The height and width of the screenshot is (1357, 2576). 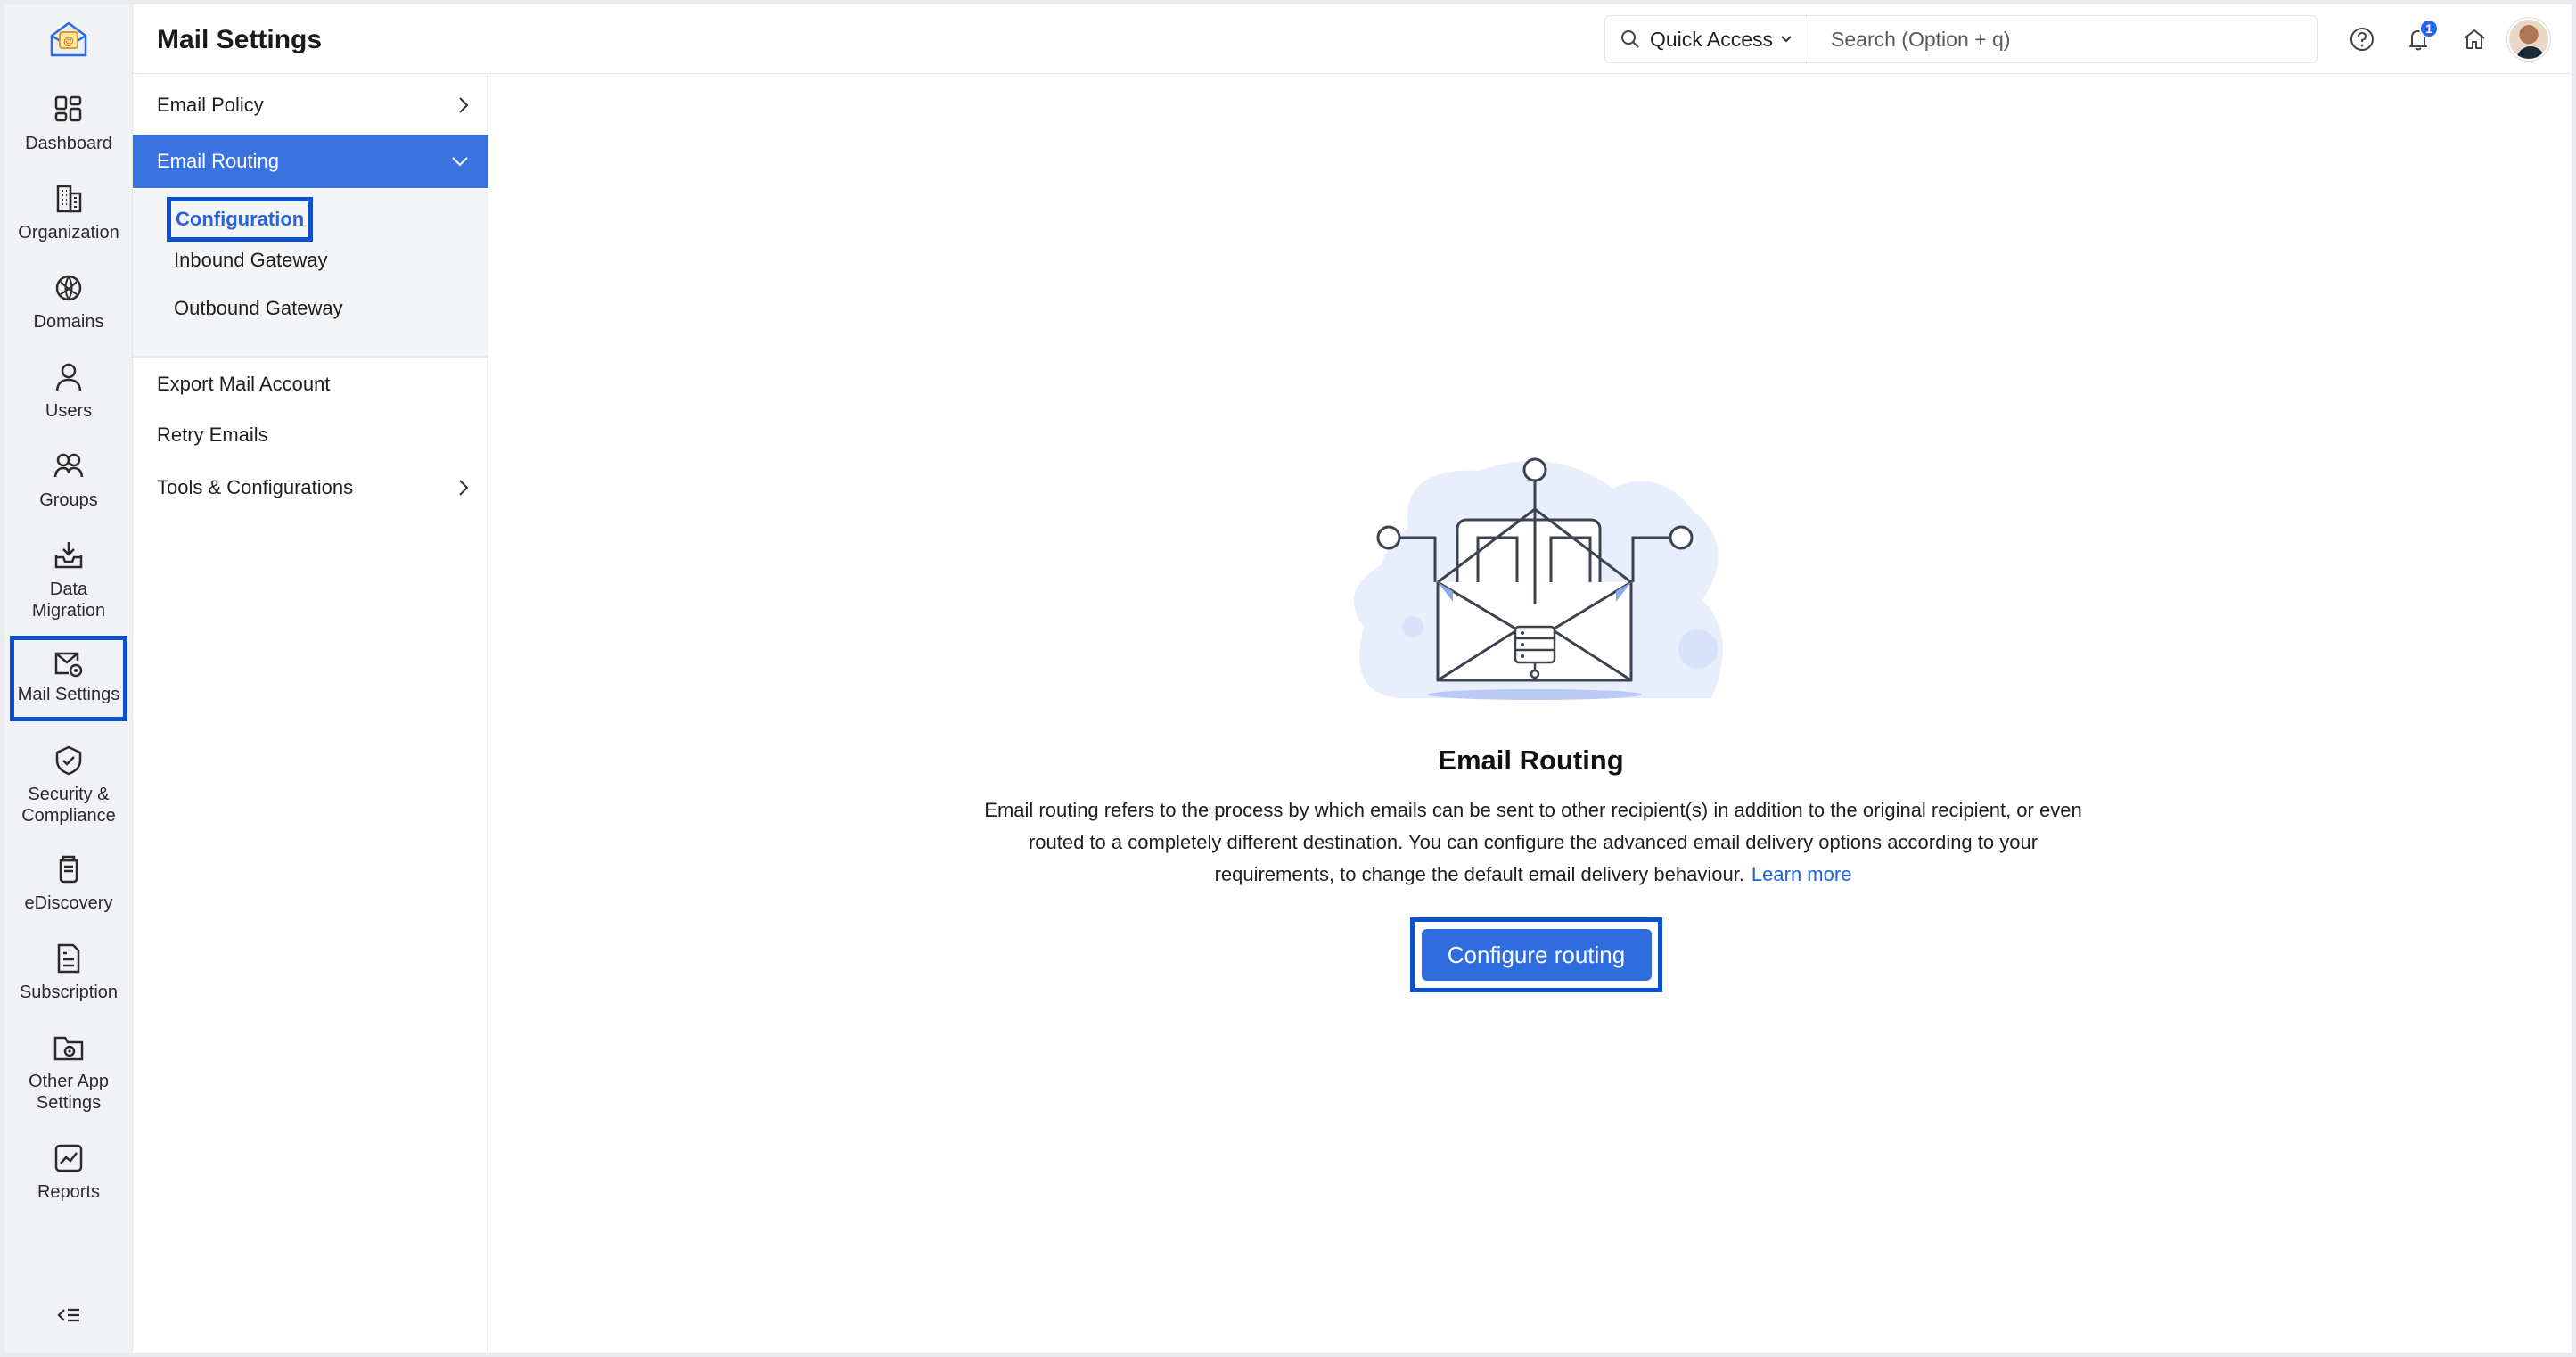 What do you see at coordinates (69, 903) in the screenshot?
I see `rail-label: eDiscovery` at bounding box center [69, 903].